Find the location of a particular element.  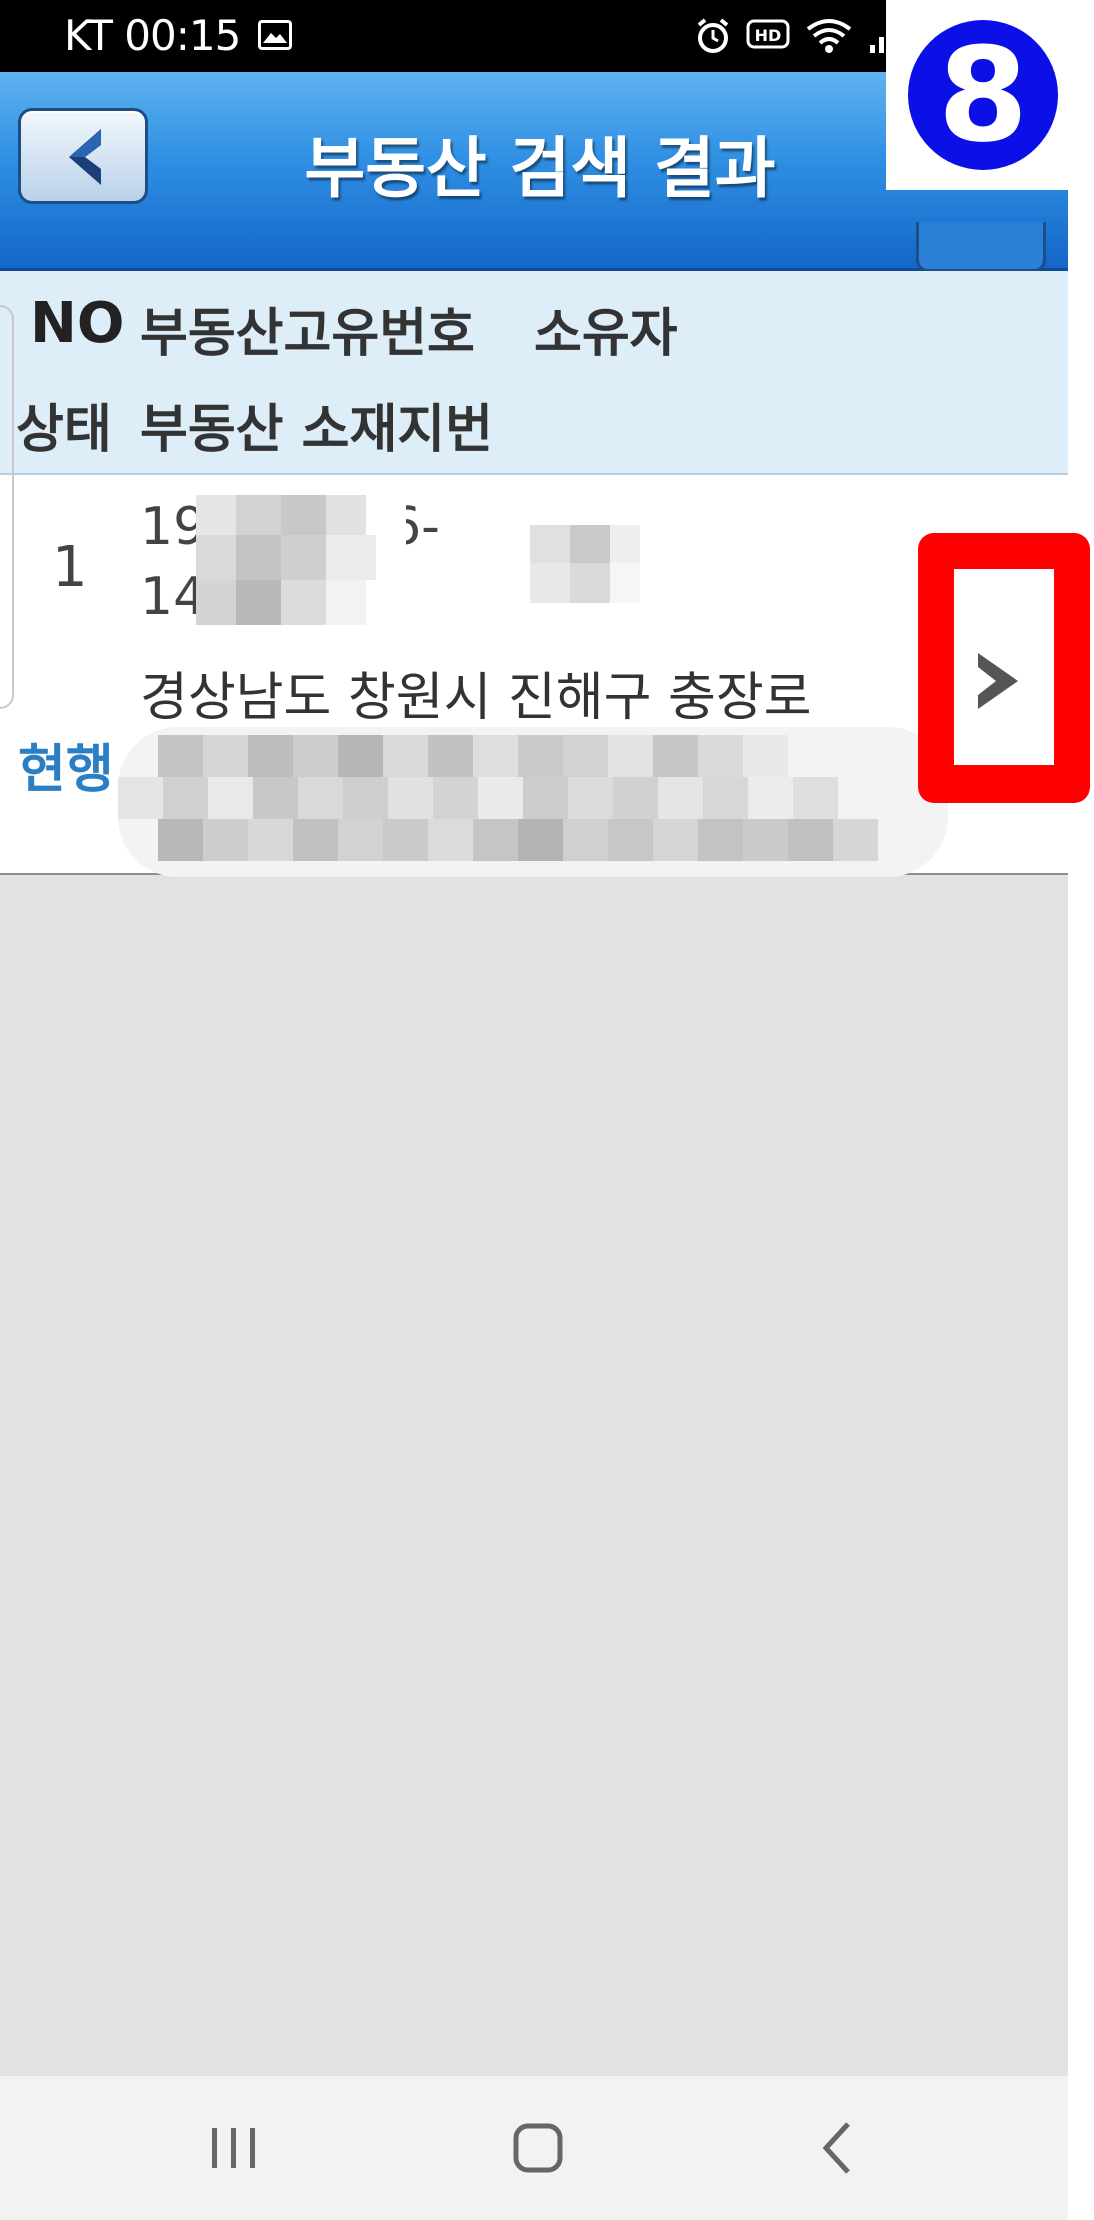

recent-apps-icon is located at coordinates (233, 2148).